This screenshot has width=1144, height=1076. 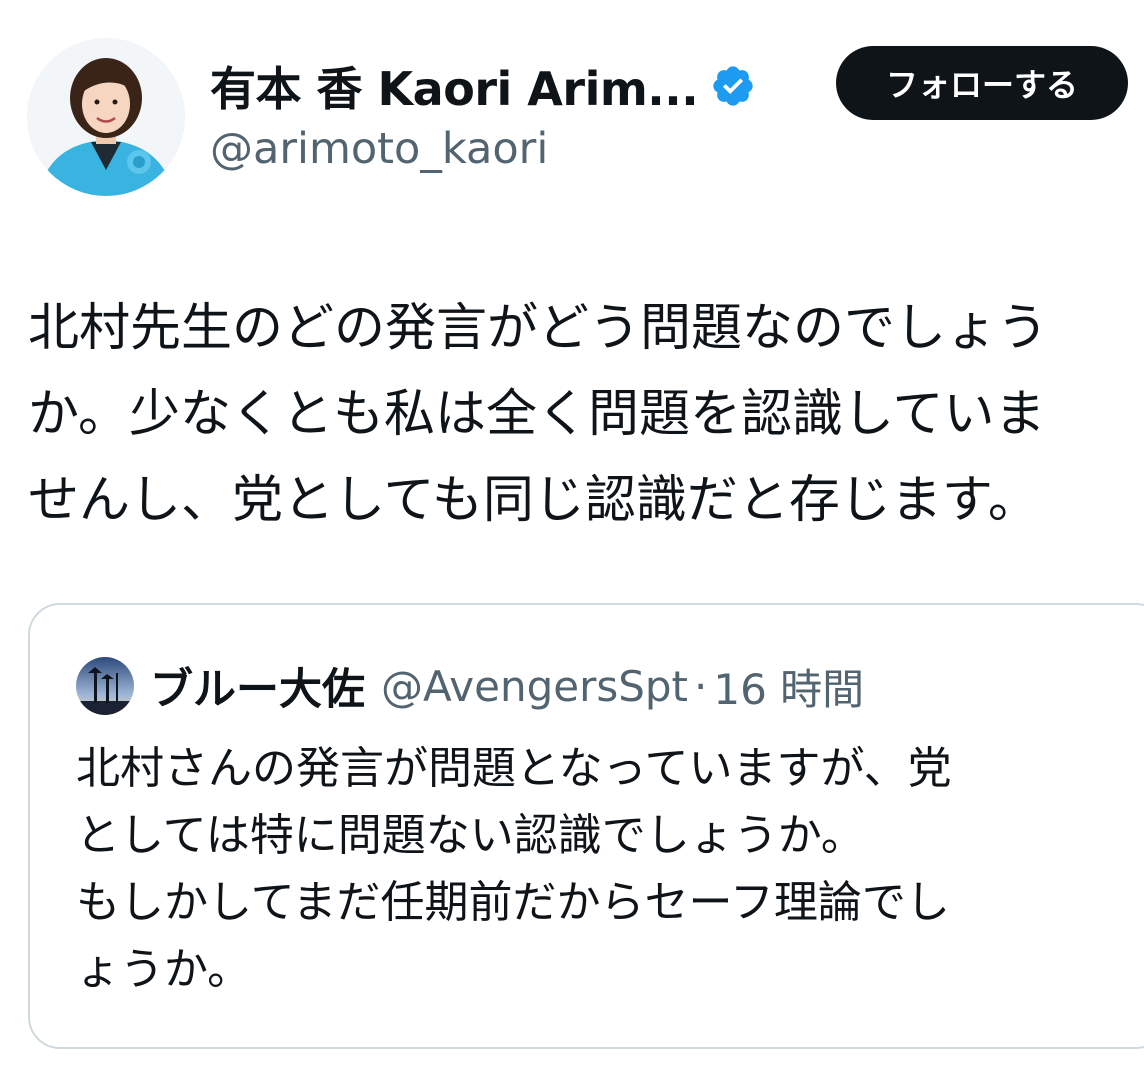 I want to click on profile-photo-icon, so click(x=106, y=117).